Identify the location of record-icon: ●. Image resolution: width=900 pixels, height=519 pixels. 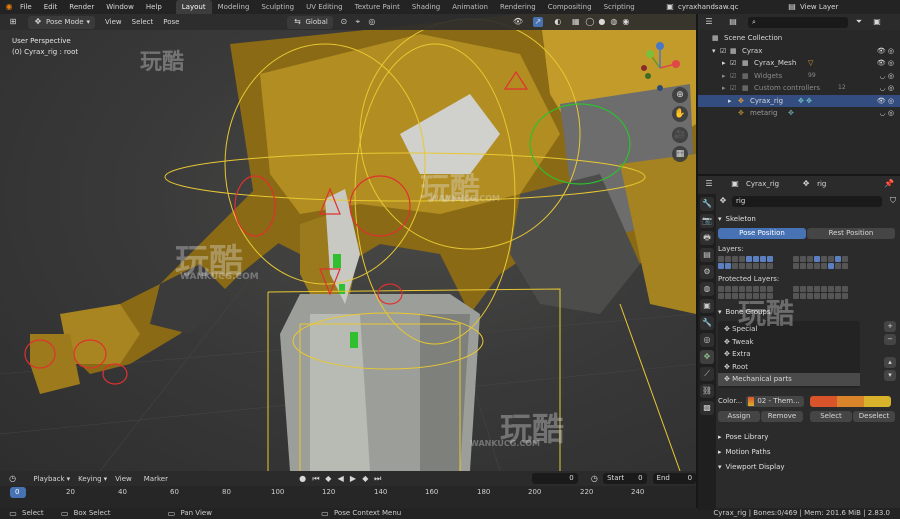
(302, 479).